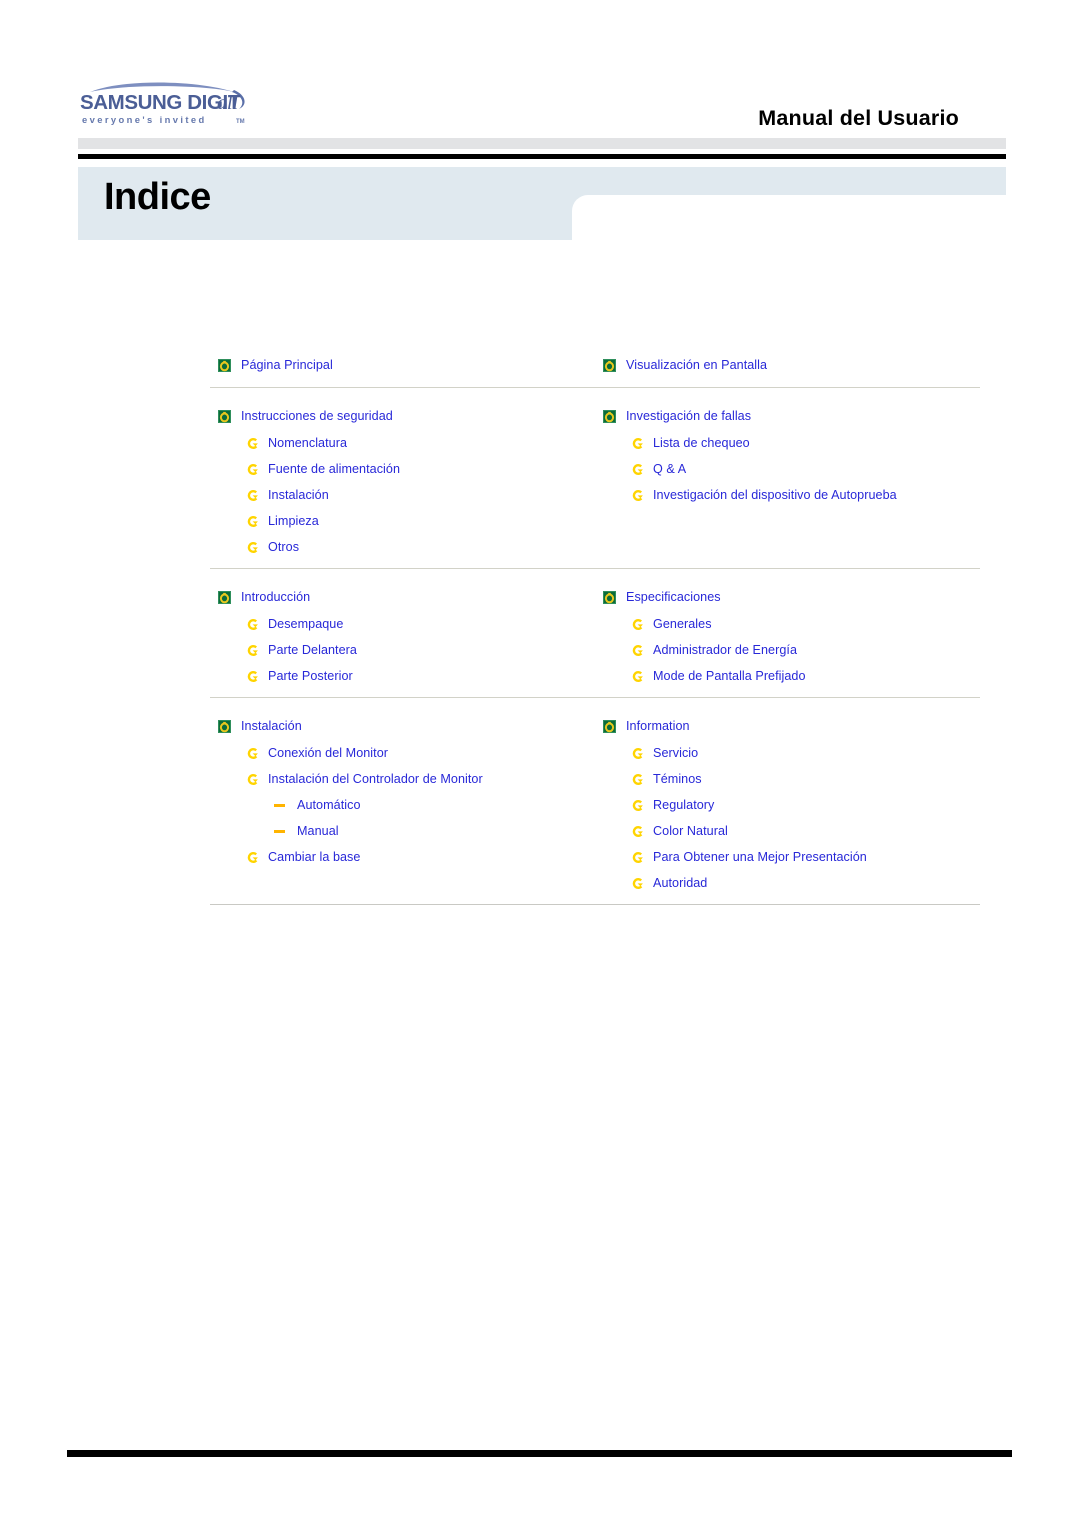 The image size is (1080, 1528). Describe the element at coordinates (787, 469) in the screenshot. I see `index-item-link: Q & A` at that location.